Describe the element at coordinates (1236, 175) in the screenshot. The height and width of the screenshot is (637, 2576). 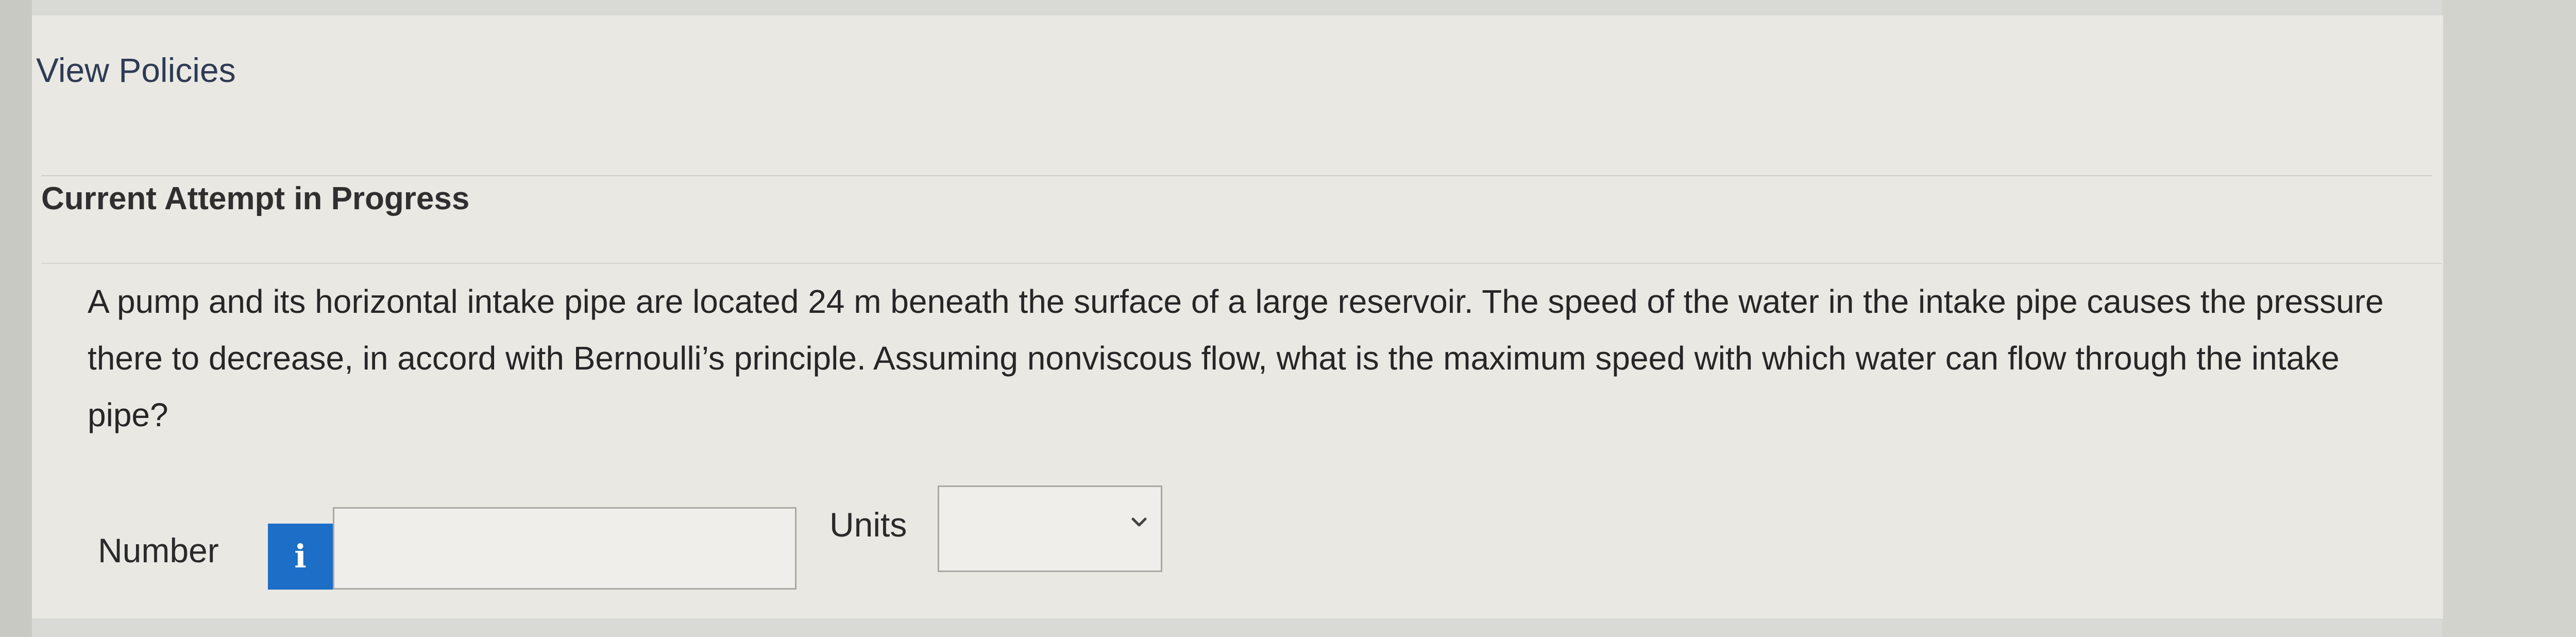
I see `header-divider` at that location.